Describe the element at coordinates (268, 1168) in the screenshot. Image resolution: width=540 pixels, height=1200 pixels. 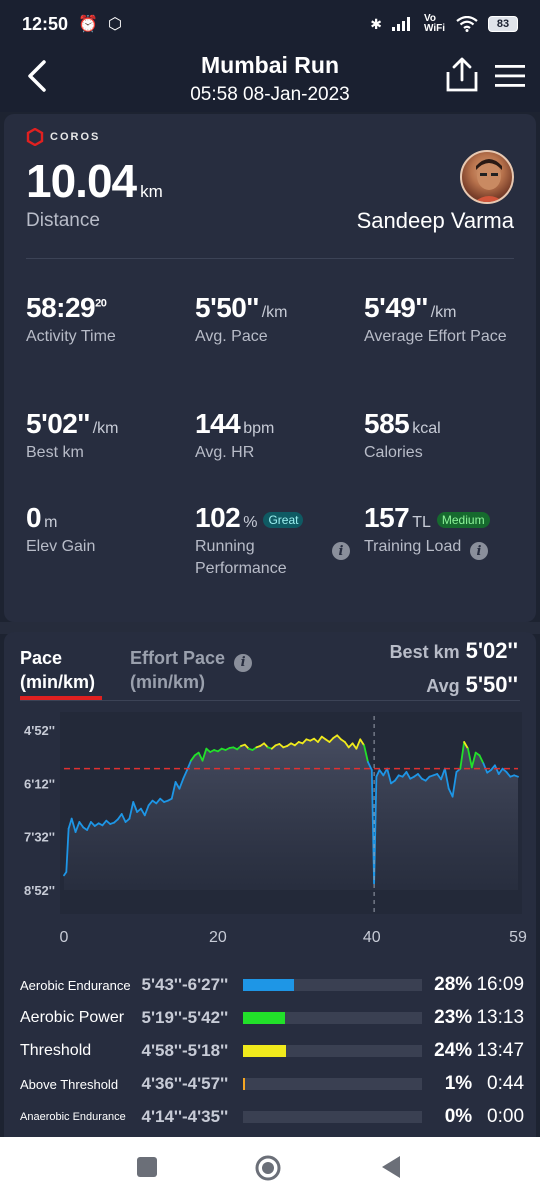
I see `home-button` at that location.